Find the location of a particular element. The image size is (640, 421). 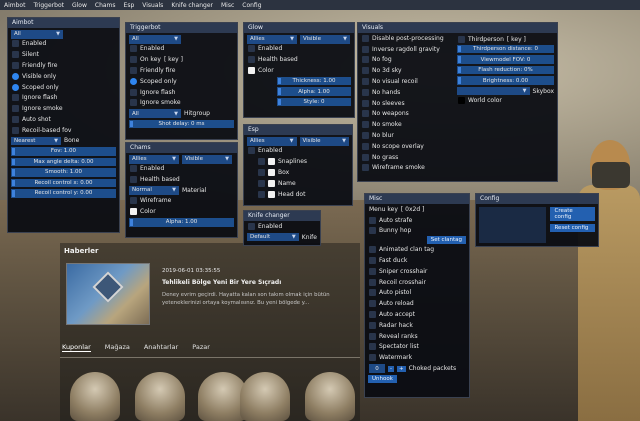

esp-check-row: Enabled is located at coordinates (298, 151).